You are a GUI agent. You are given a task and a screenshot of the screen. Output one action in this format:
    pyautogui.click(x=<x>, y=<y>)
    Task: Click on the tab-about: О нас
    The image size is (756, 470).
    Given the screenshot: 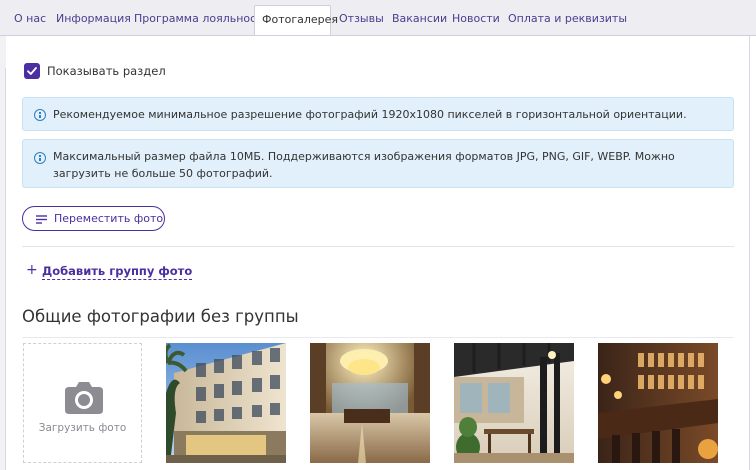 What is the action you would take?
    pyautogui.click(x=30, y=19)
    